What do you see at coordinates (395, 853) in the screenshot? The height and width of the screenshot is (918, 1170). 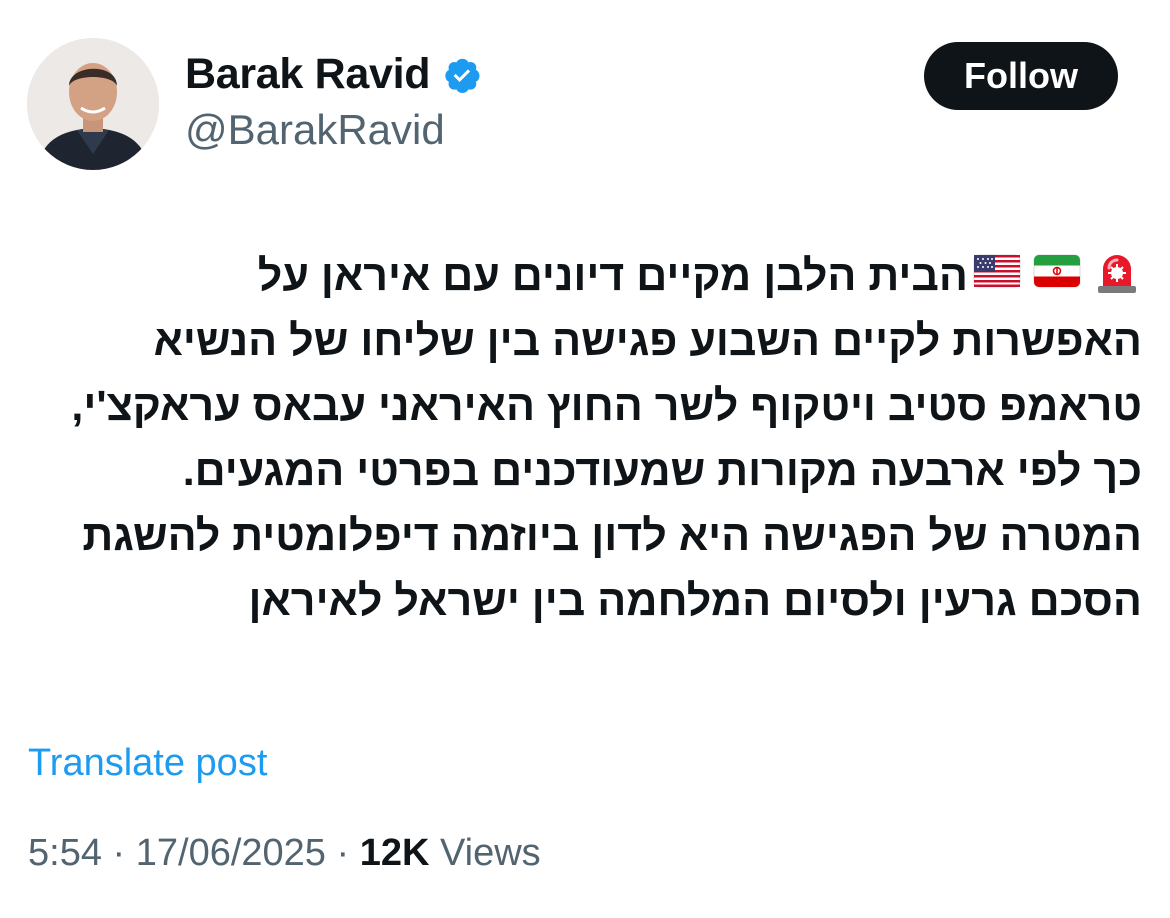 I see `views-count: 12K` at bounding box center [395, 853].